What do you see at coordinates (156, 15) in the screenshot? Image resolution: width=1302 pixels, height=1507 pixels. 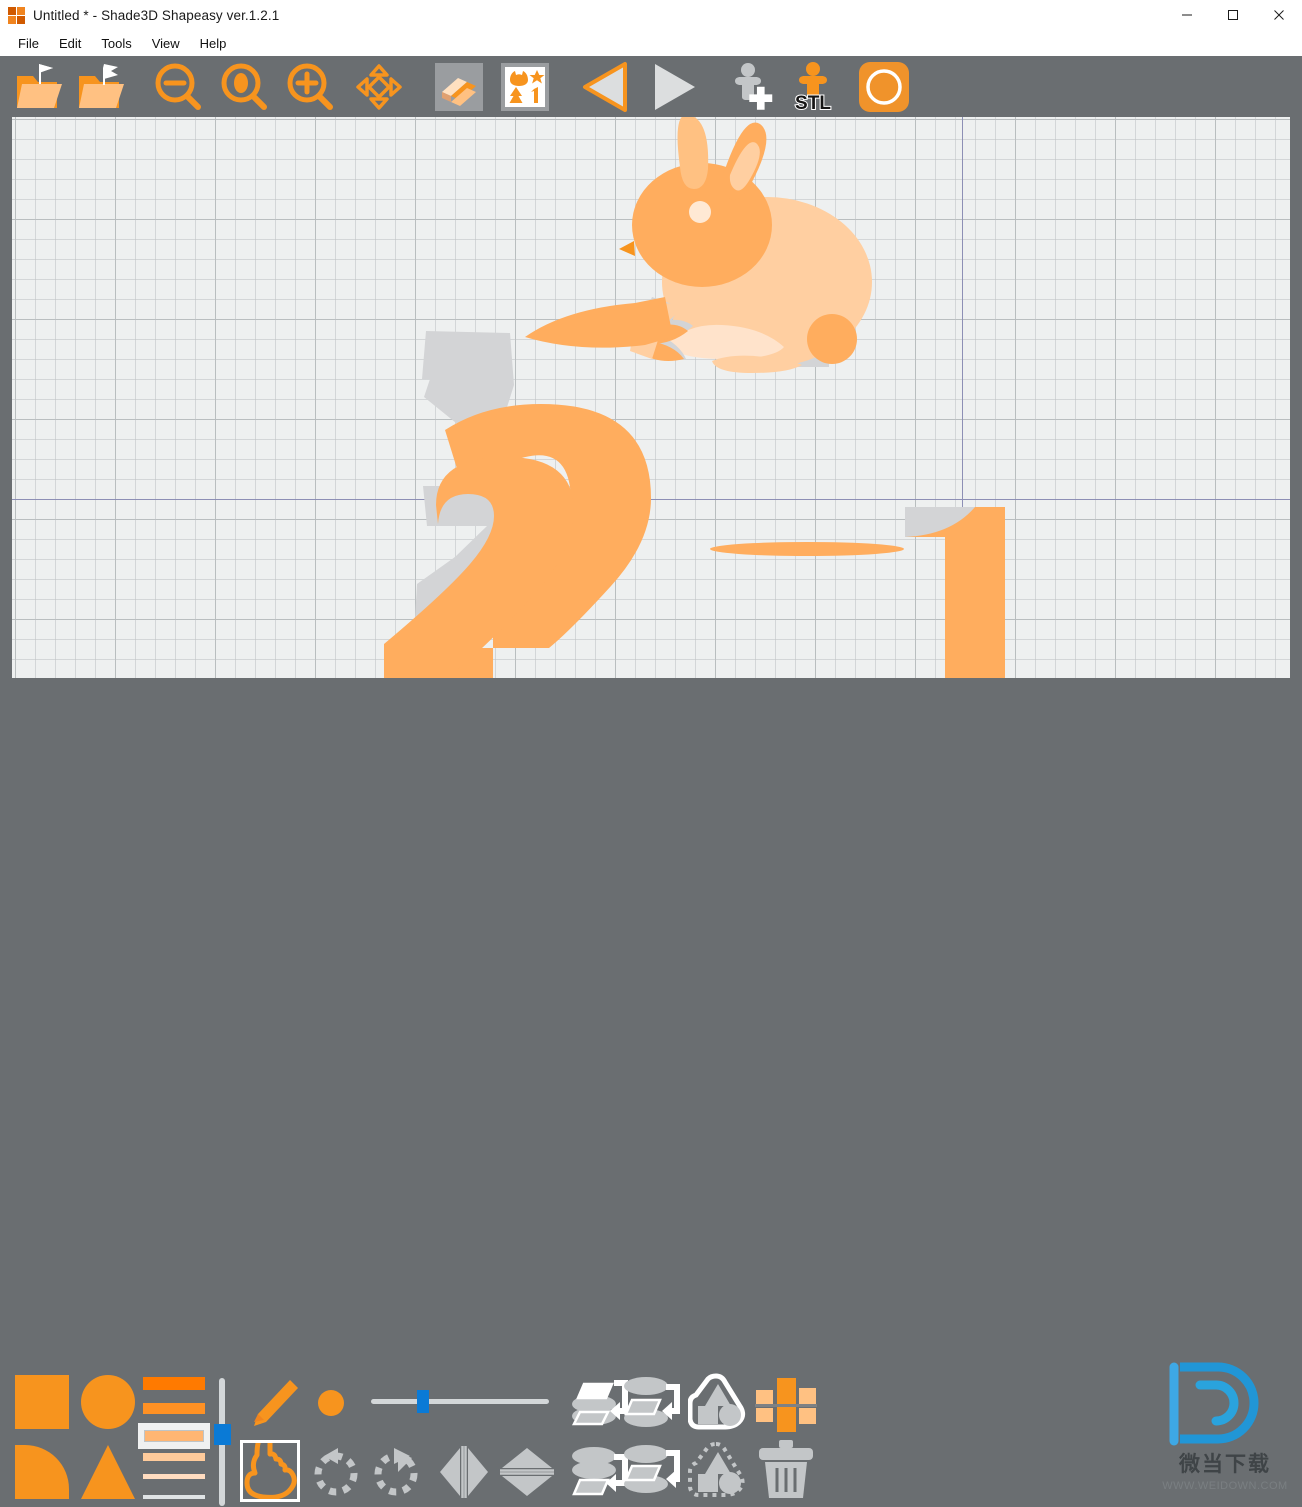 I see `window-title: Untitled * - Shade3D Shapeasy ver.1.2.1` at bounding box center [156, 15].